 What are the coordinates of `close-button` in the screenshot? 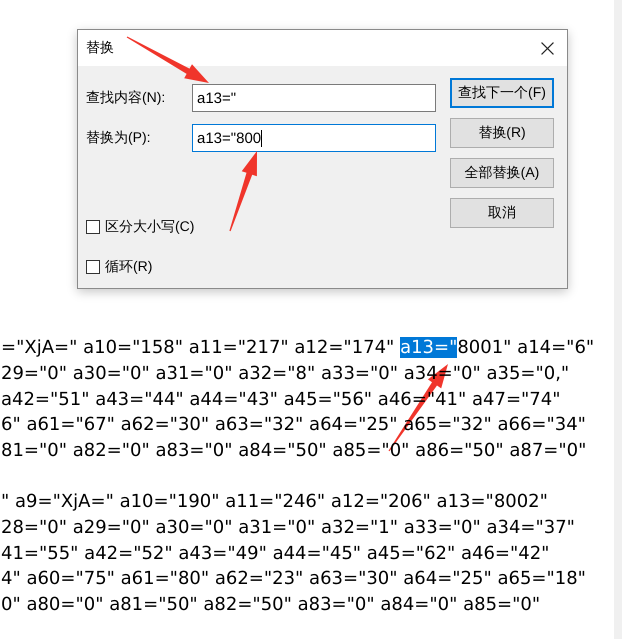 It's located at (547, 48).